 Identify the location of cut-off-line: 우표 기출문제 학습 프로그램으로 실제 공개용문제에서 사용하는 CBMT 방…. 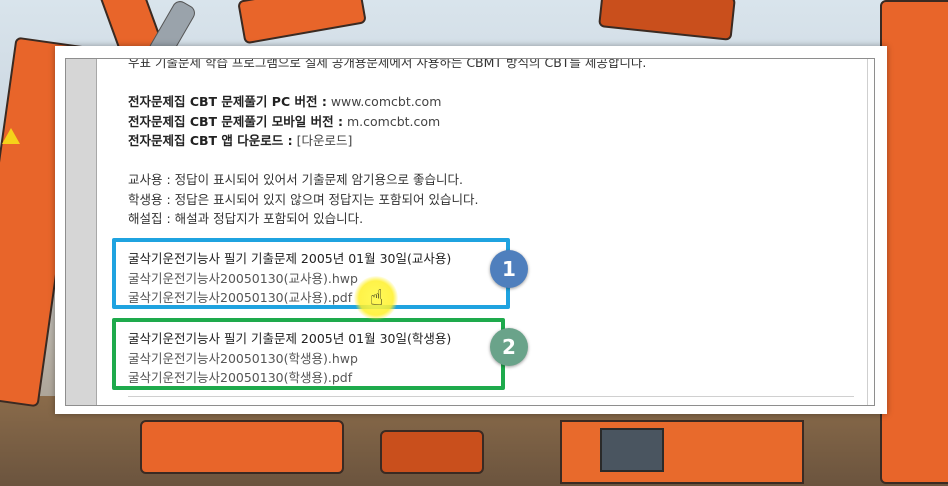
(387, 64).